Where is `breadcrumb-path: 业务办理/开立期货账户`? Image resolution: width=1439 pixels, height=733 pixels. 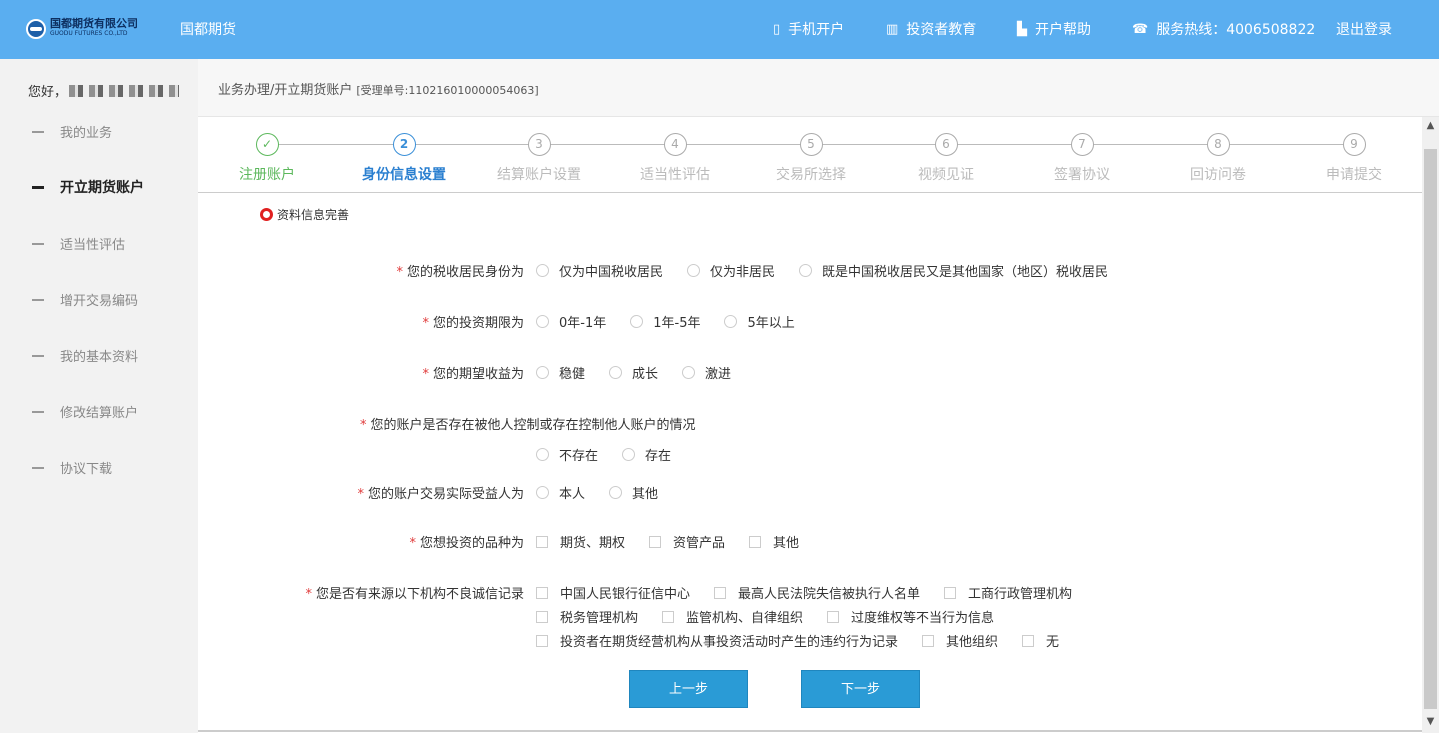 breadcrumb-path: 业务办理/开立期货账户 is located at coordinates (285, 90).